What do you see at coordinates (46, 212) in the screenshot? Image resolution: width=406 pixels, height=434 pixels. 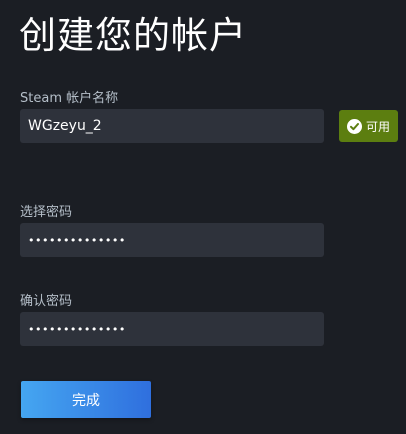 I see `password-label: 选择密码` at bounding box center [46, 212].